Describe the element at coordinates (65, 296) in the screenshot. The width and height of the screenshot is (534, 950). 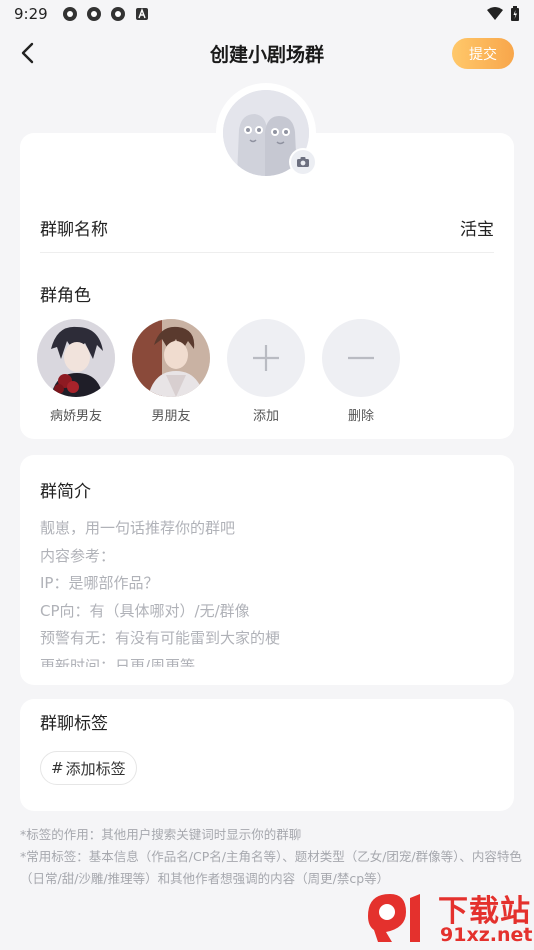
I see `roles-label: 群角色` at that location.